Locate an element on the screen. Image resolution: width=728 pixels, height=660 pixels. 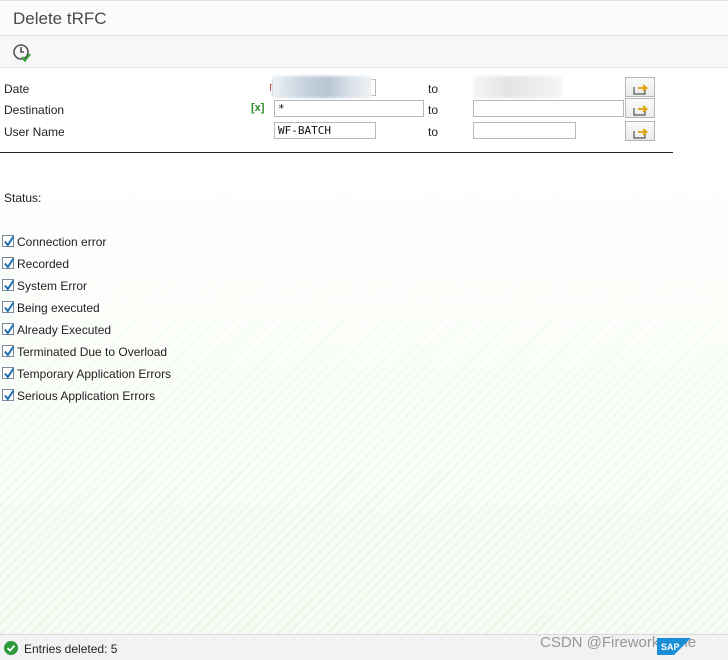
date-row: Date to is located at coordinates (364, 87).